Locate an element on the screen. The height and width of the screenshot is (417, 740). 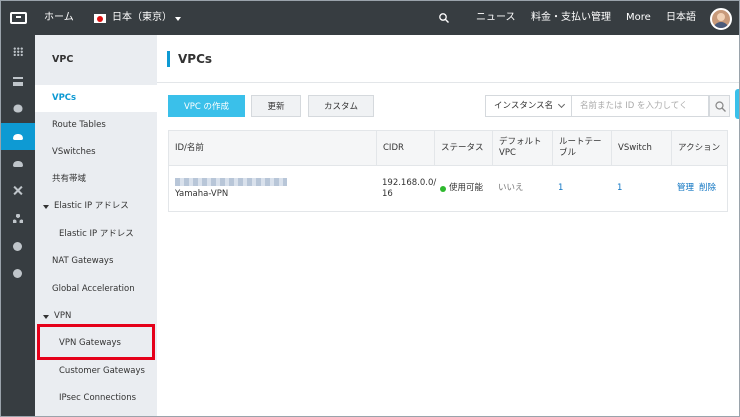
cell-cidr: 192.168.0.0/ 16 is located at coordinates (409, 188).